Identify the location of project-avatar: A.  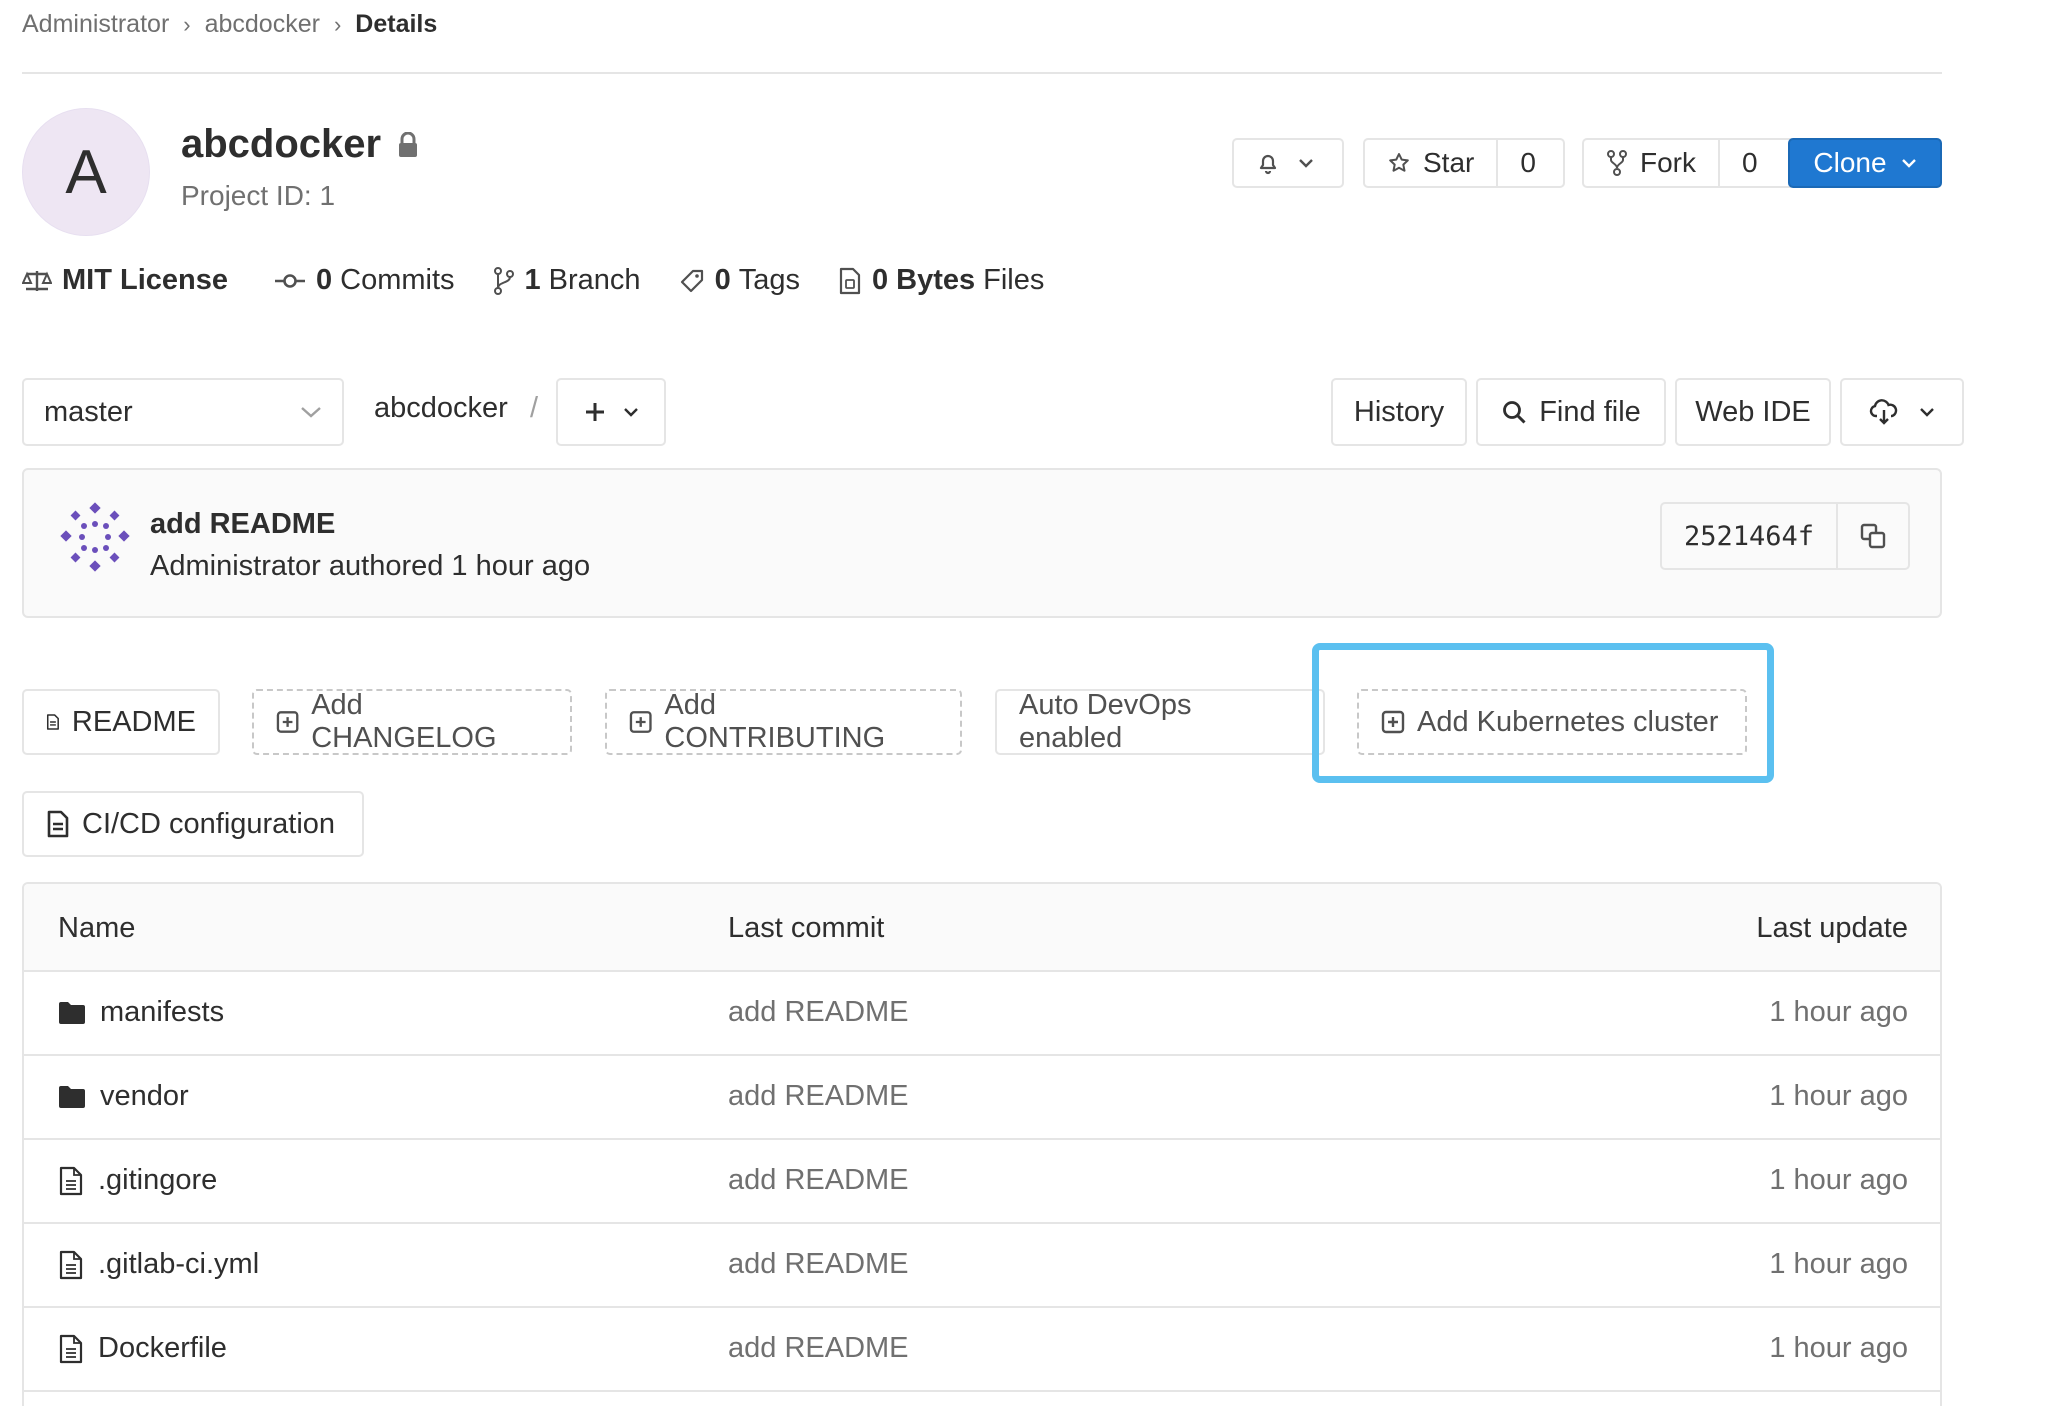
(86, 172).